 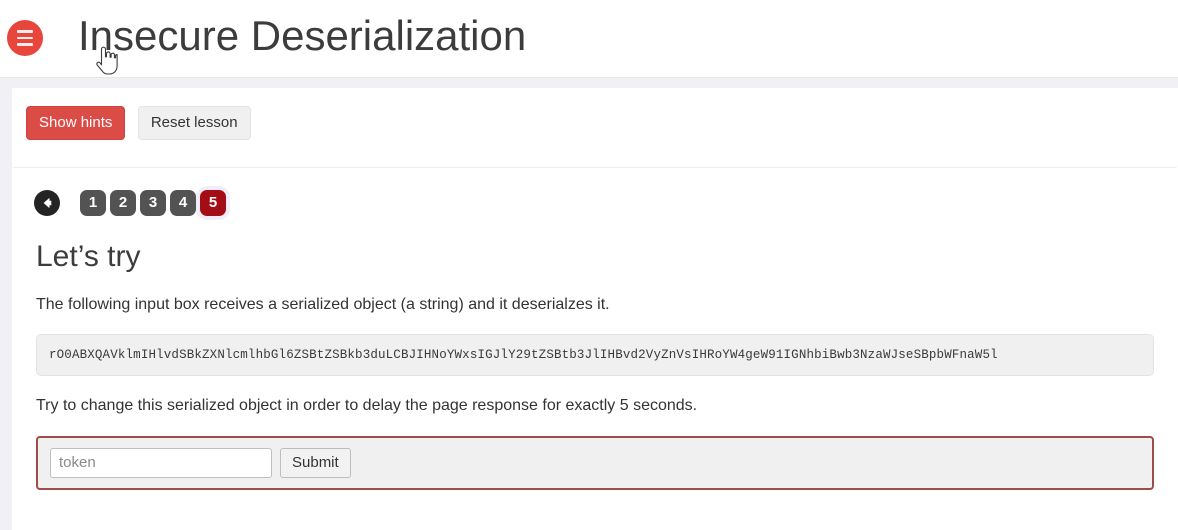 I want to click on page-title: Insecure Deserialization, so click(x=302, y=35).